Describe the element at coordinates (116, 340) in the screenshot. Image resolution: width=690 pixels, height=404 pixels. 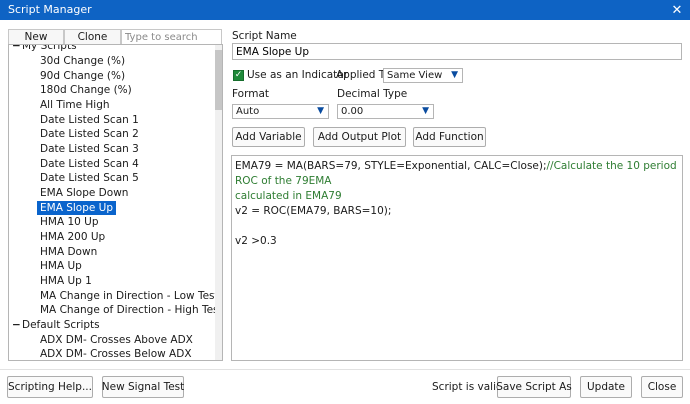
I see `tree-item: ADX DM- Crosses Above ADX` at that location.